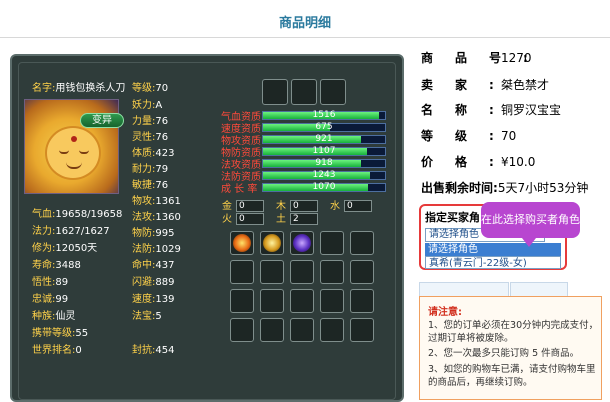 The image size is (610, 402). What do you see at coordinates (90, 88) in the screenshot?
I see `pet-name: 用钱包换杀人刀` at bounding box center [90, 88].